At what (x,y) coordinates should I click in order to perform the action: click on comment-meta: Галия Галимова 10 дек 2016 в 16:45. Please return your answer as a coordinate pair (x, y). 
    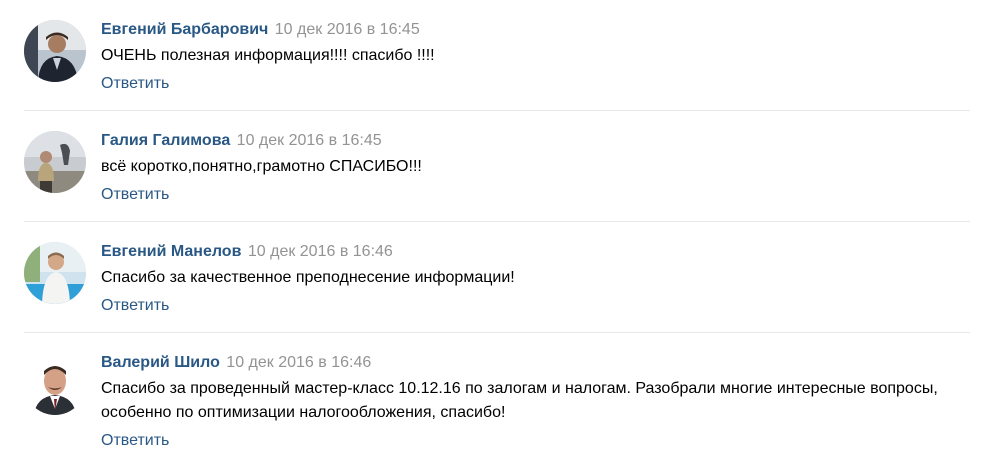
    Looking at the image, I should click on (241, 141).